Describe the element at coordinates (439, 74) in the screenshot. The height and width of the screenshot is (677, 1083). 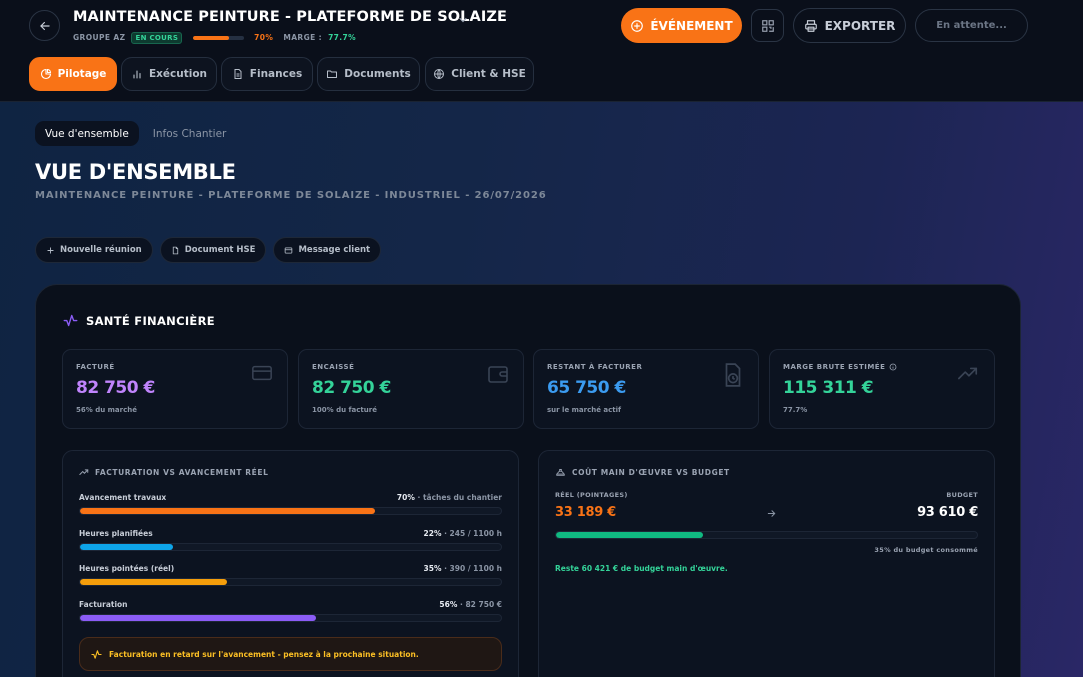
I see `globe-icon` at that location.